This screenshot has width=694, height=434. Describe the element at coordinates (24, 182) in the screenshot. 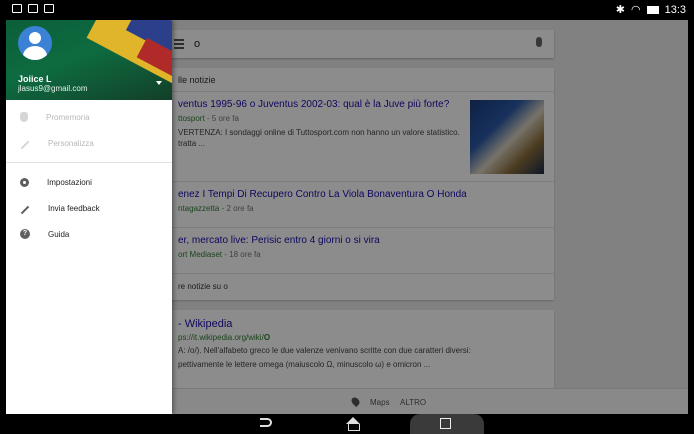

I see `gear-icon` at that location.